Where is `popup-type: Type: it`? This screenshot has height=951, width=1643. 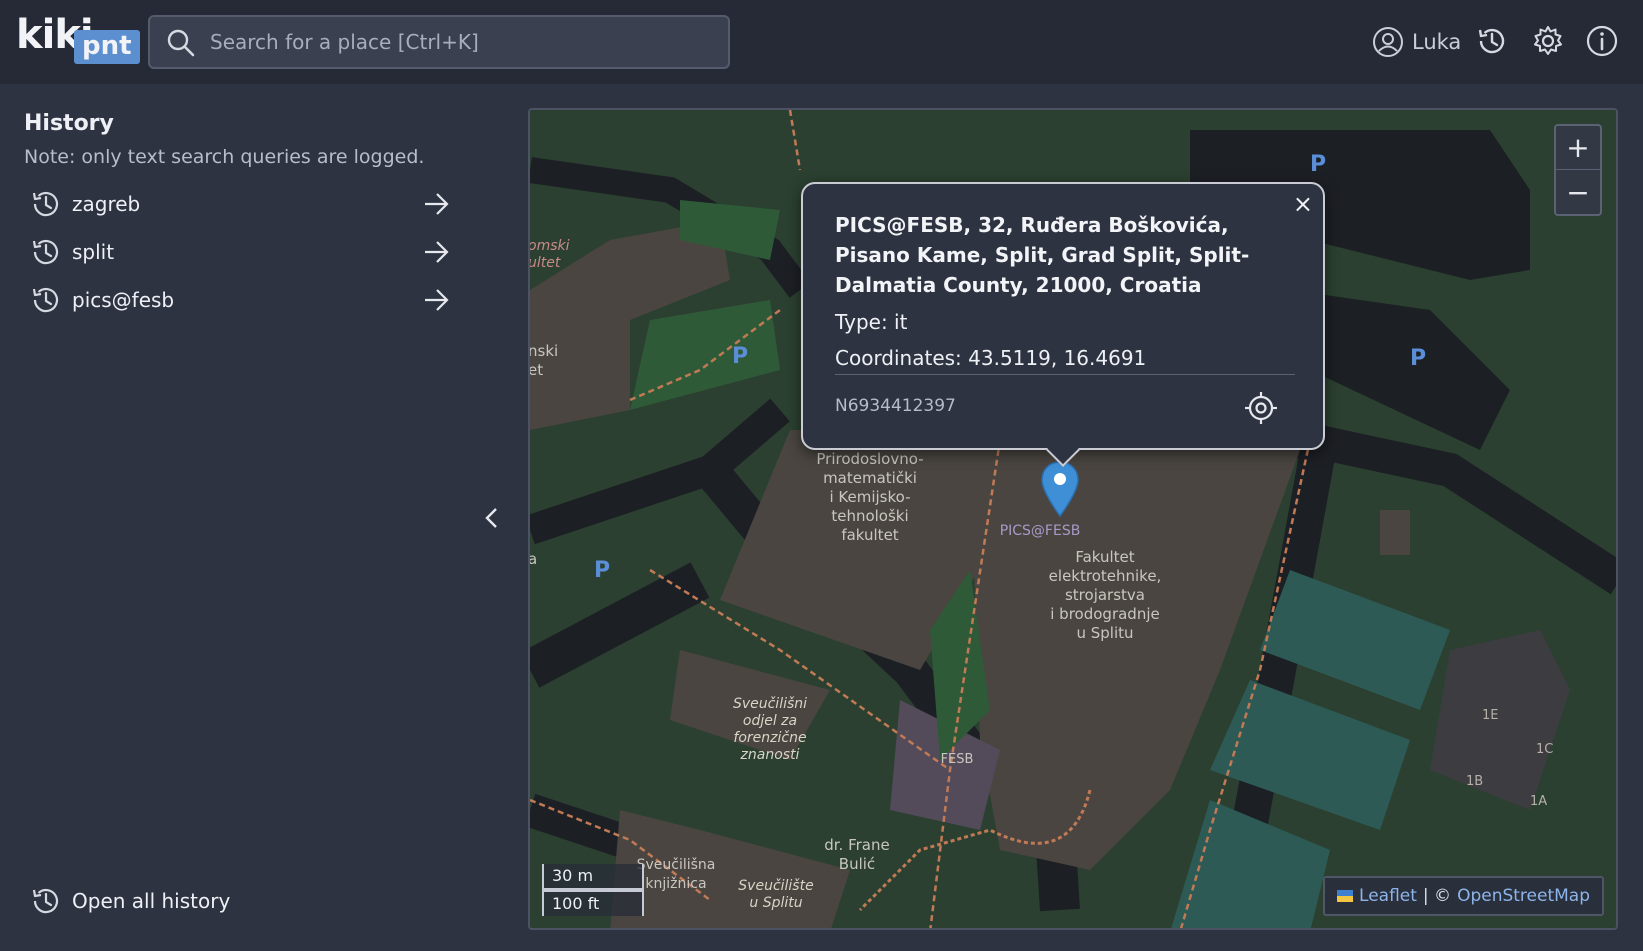
popup-type: Type: it is located at coordinates (871, 322).